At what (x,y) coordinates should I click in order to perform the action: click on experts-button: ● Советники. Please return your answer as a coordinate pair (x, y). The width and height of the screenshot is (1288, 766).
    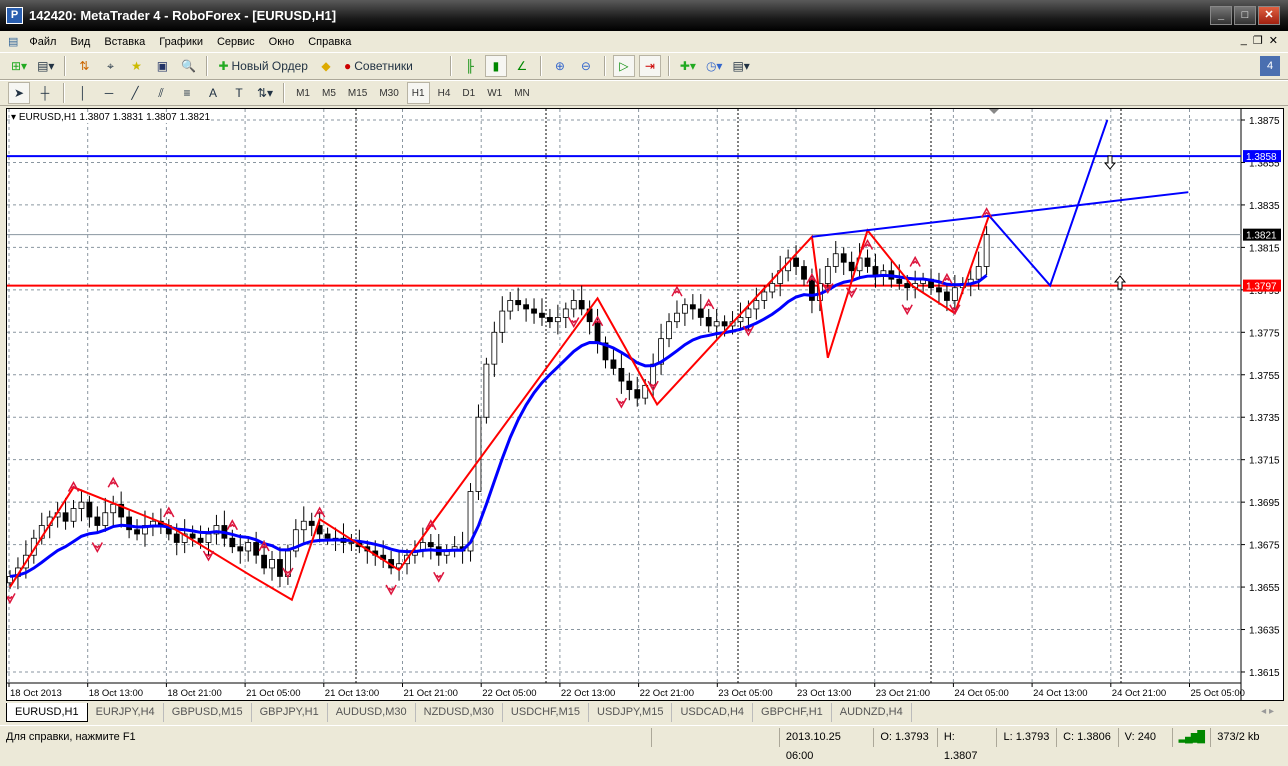
    Looking at the image, I should click on (378, 66).